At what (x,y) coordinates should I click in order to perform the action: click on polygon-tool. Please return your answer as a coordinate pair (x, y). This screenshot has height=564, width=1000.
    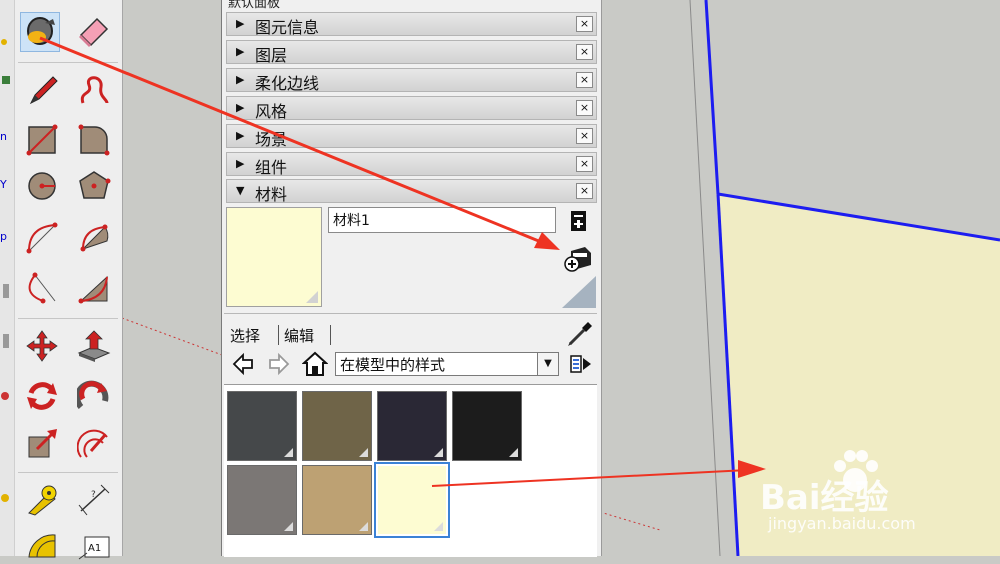
    Looking at the image, I should click on (94, 186).